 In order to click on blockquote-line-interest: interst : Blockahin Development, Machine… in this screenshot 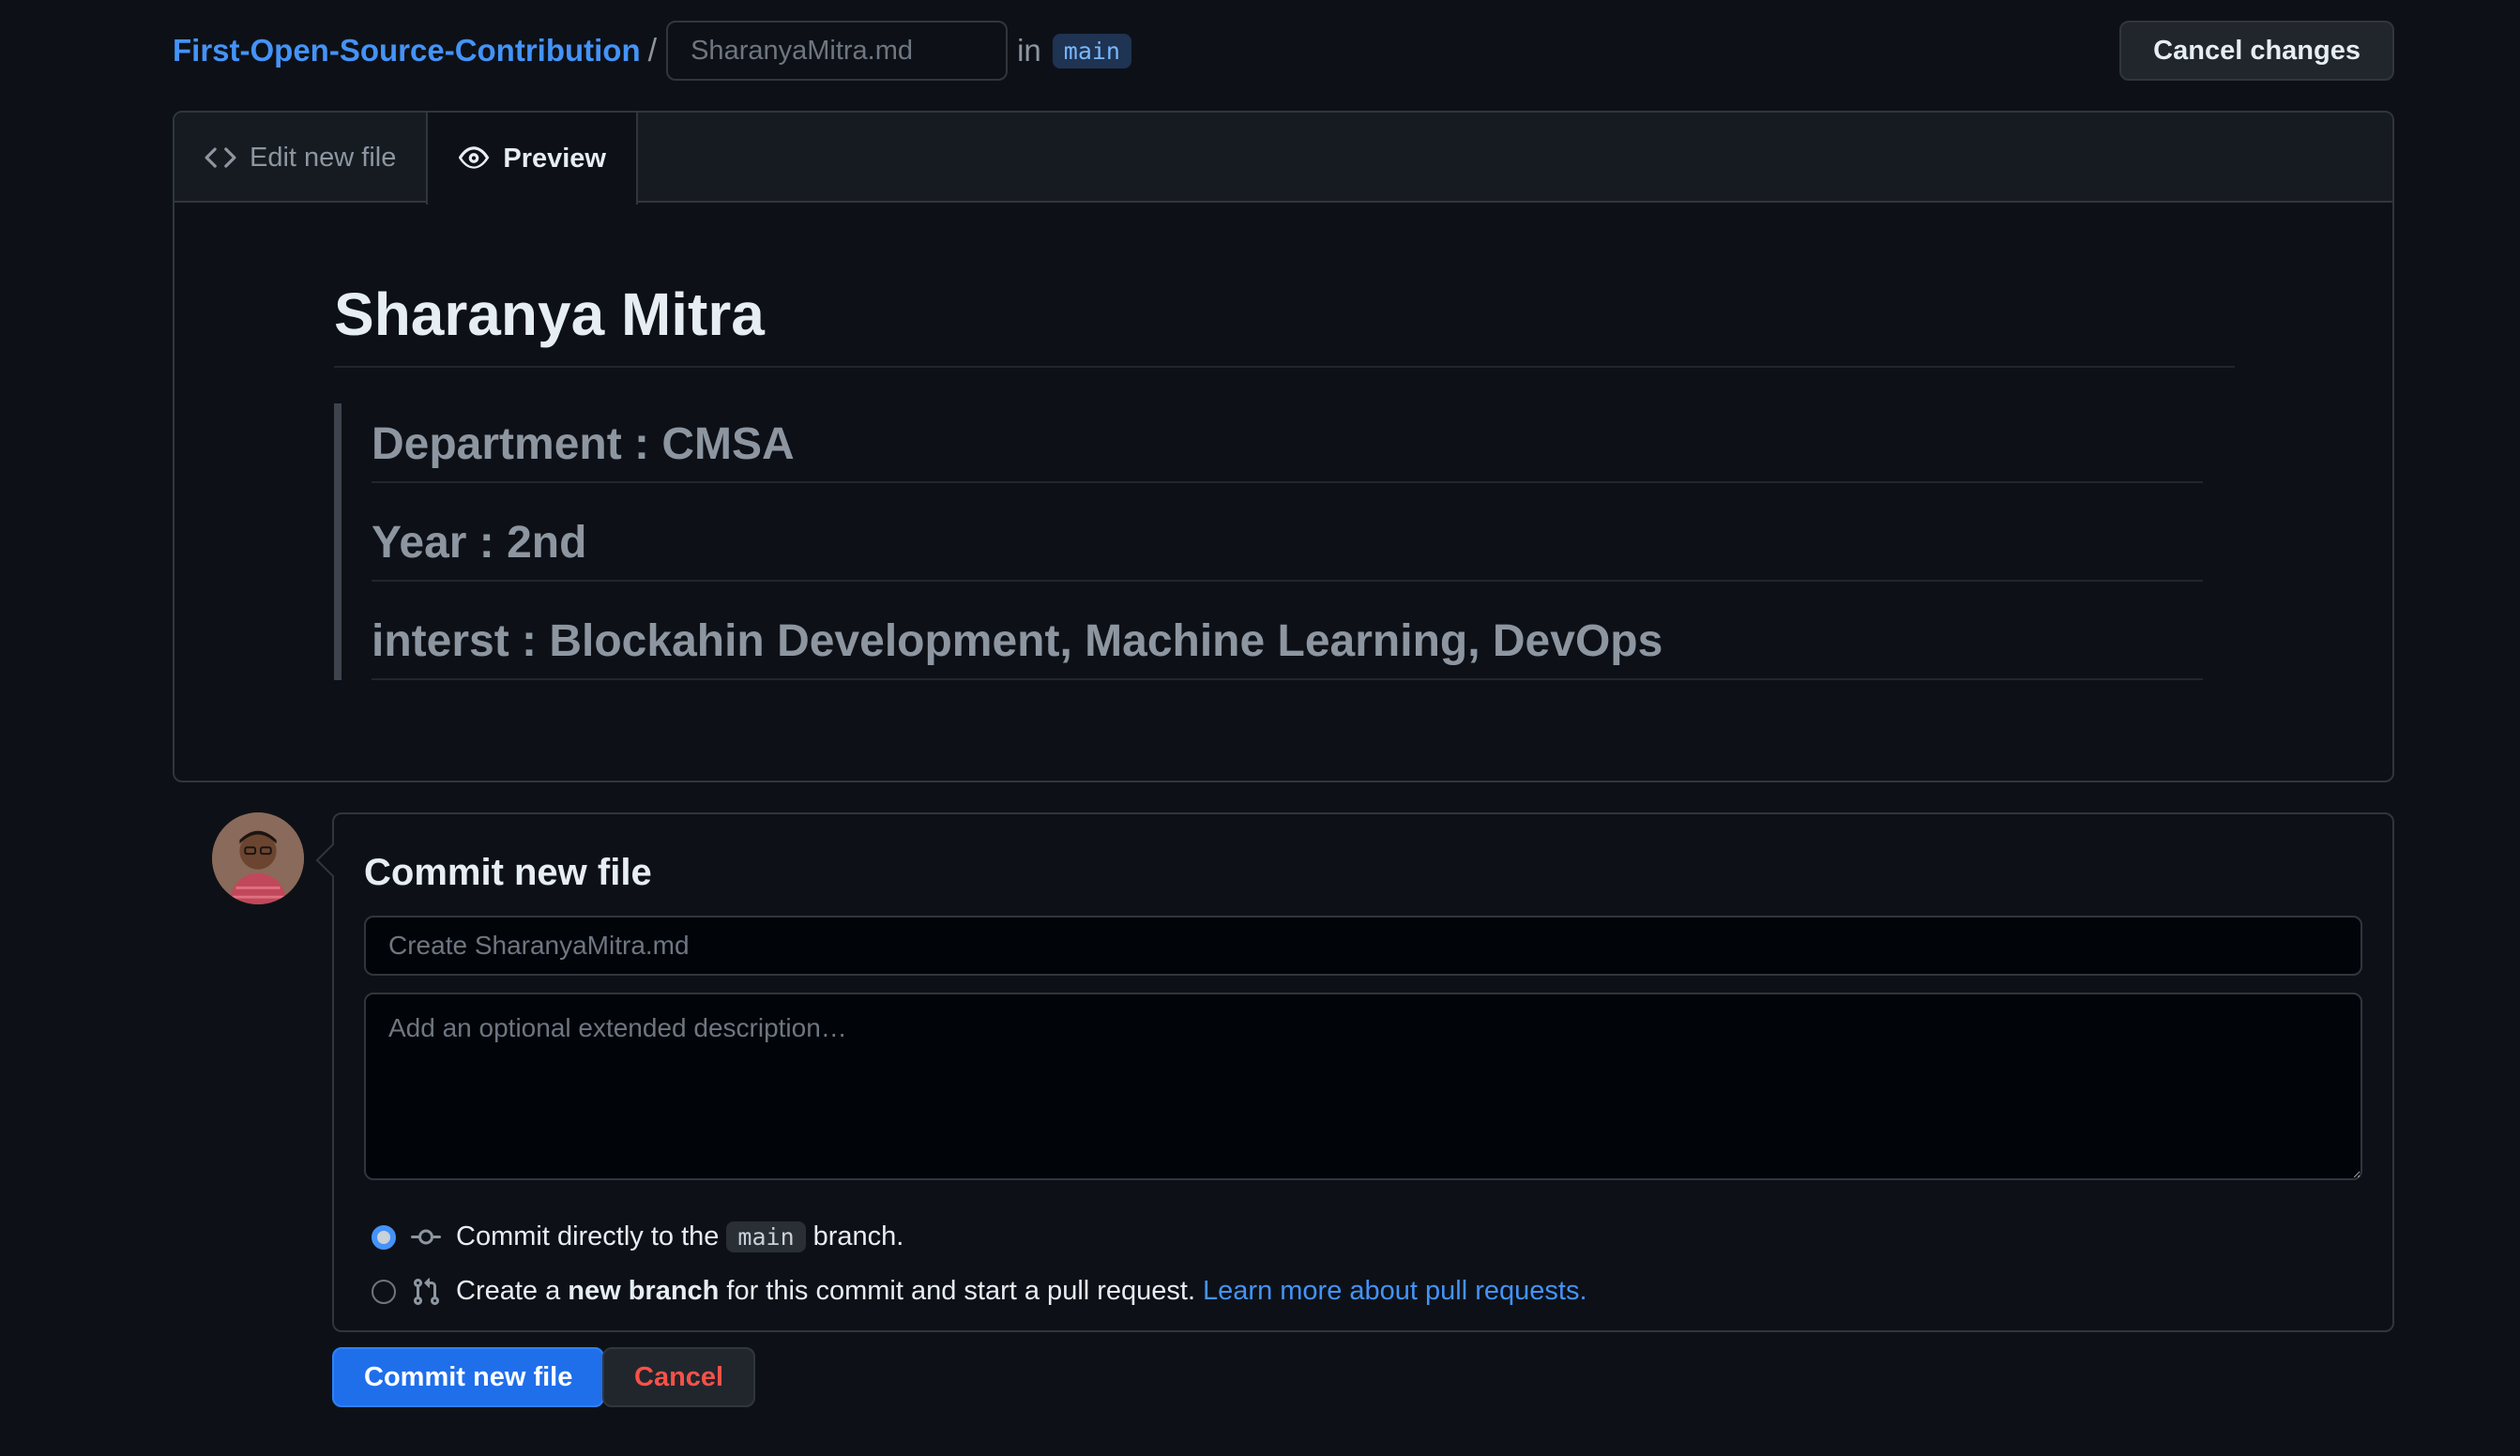, I will do `click(1287, 640)`.